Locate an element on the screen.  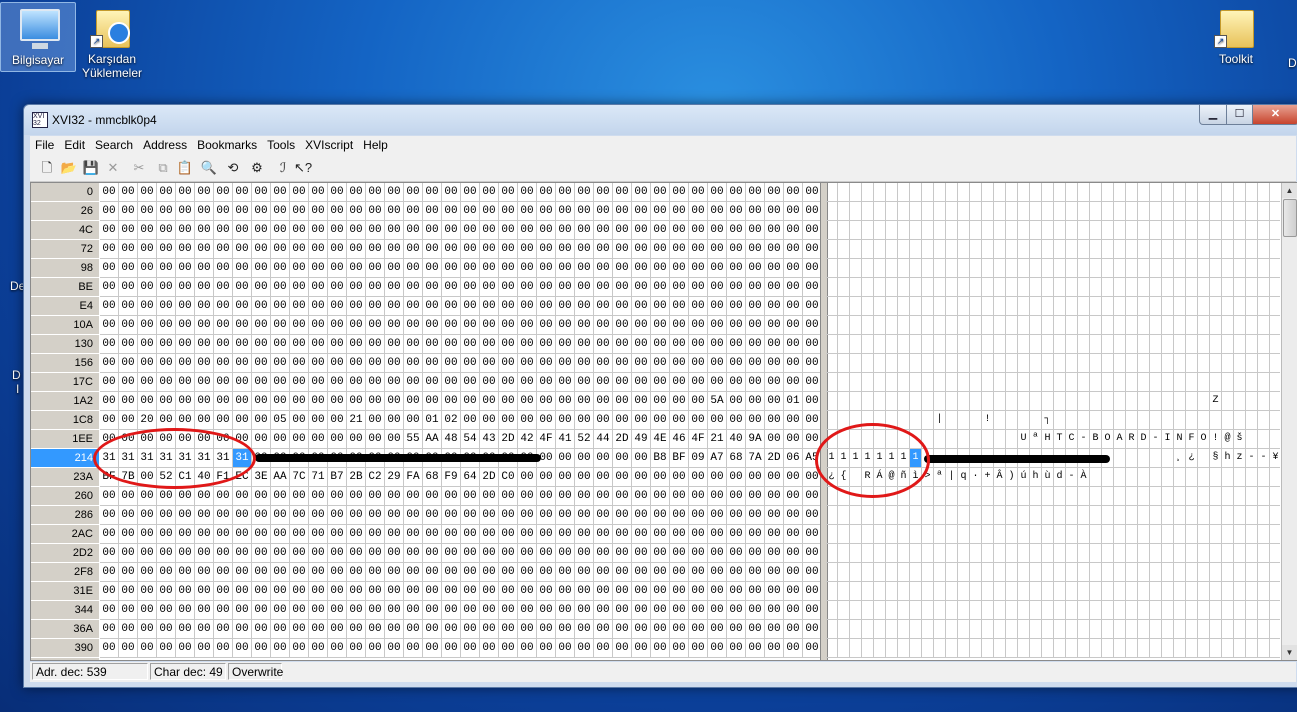
text-char-cell: @ is located at coordinates (1228, 439).